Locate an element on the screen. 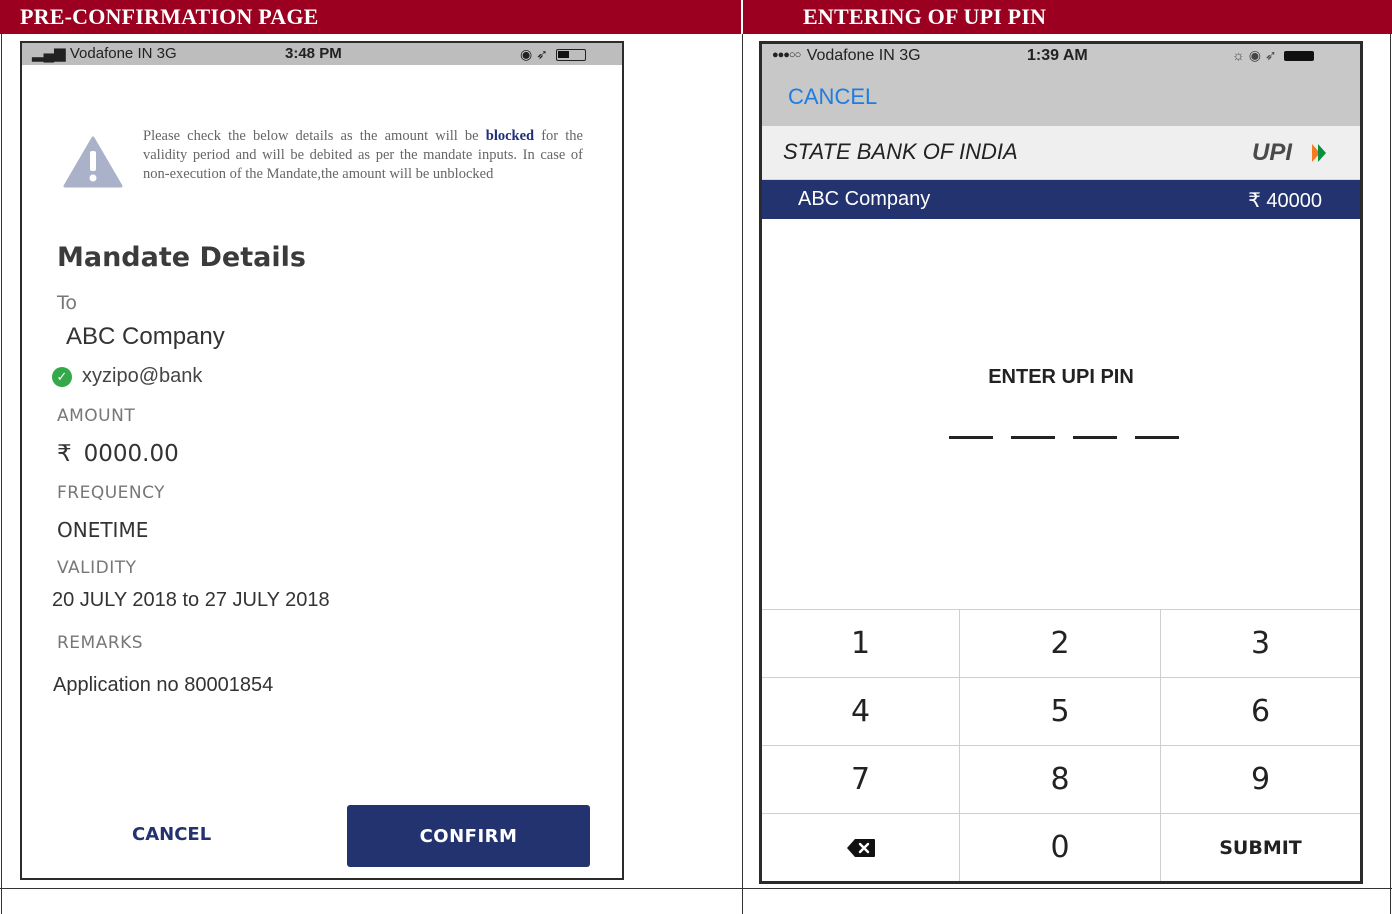  key-8: 8 is located at coordinates (1060, 780).